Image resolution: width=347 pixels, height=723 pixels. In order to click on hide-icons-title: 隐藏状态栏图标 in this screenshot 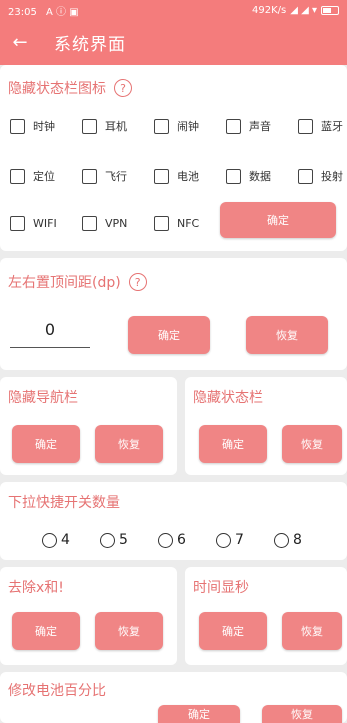, I will do `click(57, 89)`.